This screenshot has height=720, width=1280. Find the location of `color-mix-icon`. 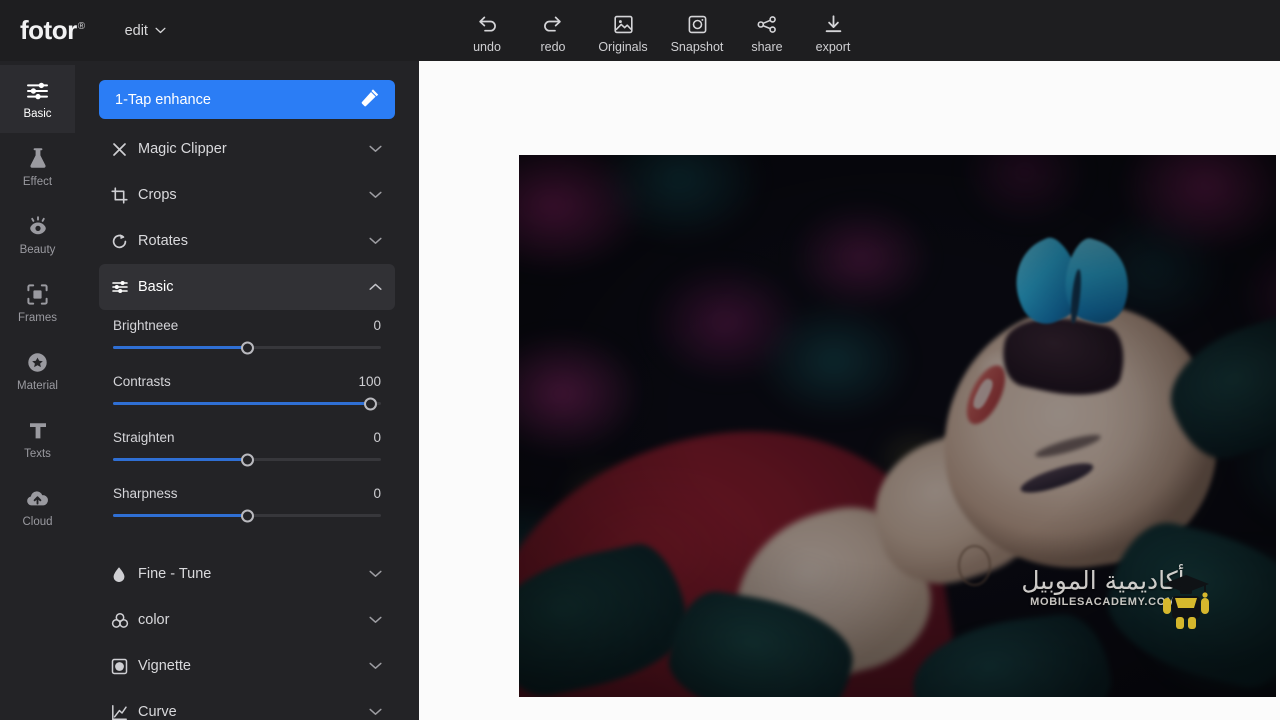

color-mix-icon is located at coordinates (122, 620).